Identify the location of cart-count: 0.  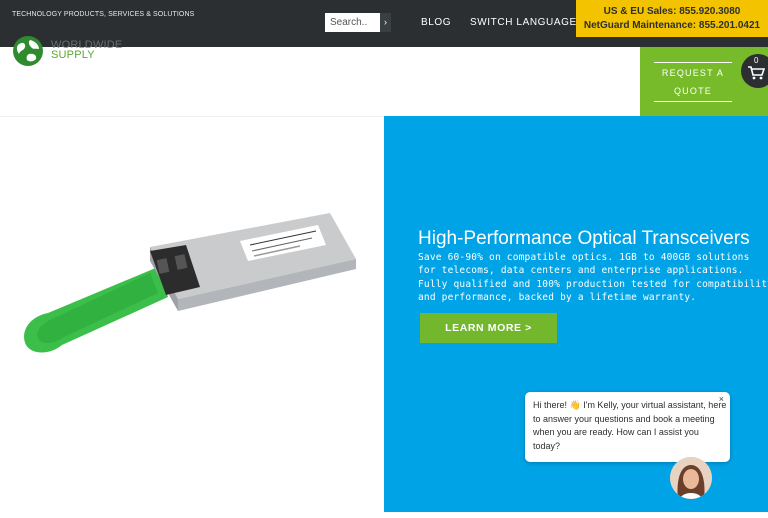
(756, 60).